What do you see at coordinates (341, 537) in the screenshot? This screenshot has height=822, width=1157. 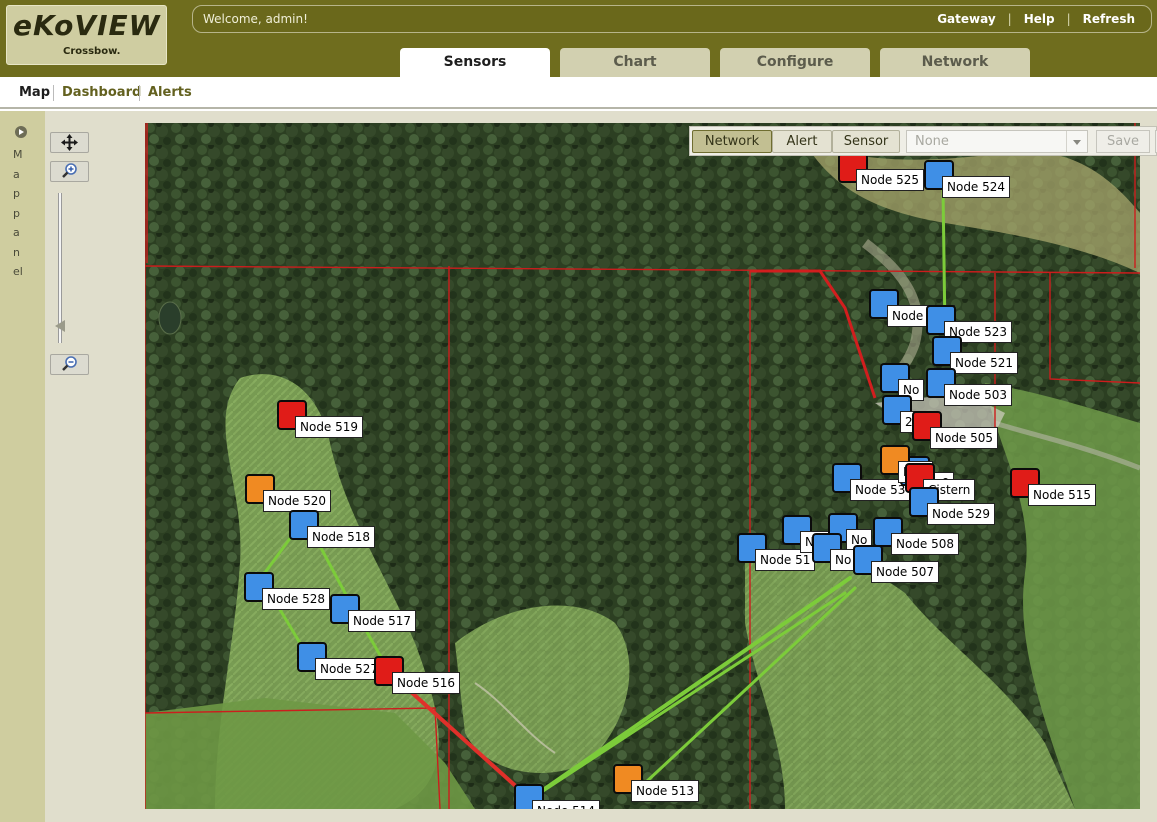 I see `node-label: Node 518` at bounding box center [341, 537].